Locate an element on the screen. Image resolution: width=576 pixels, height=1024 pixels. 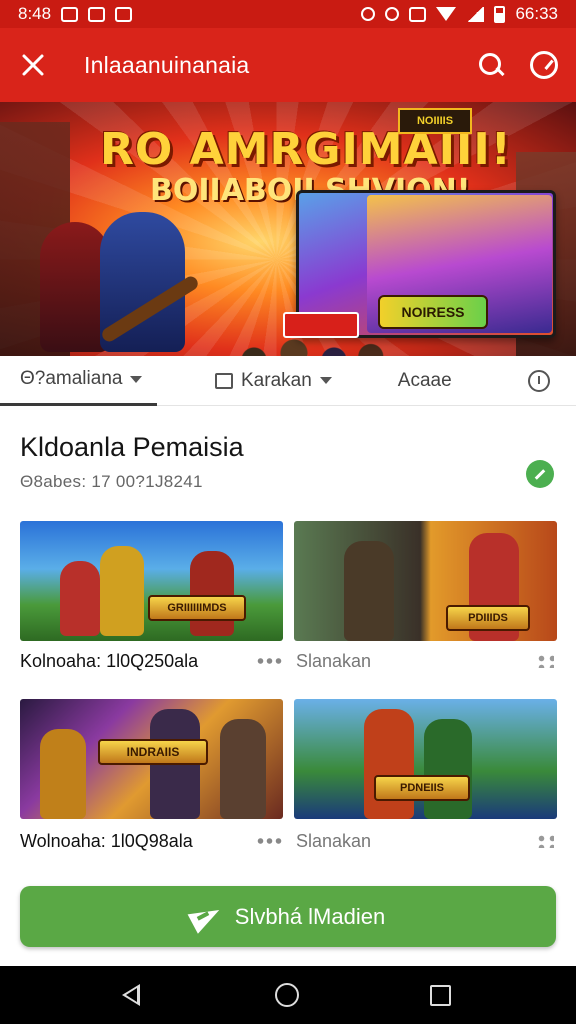
game-card-image-4: PDNEIIS is located at coordinates (425, 759).